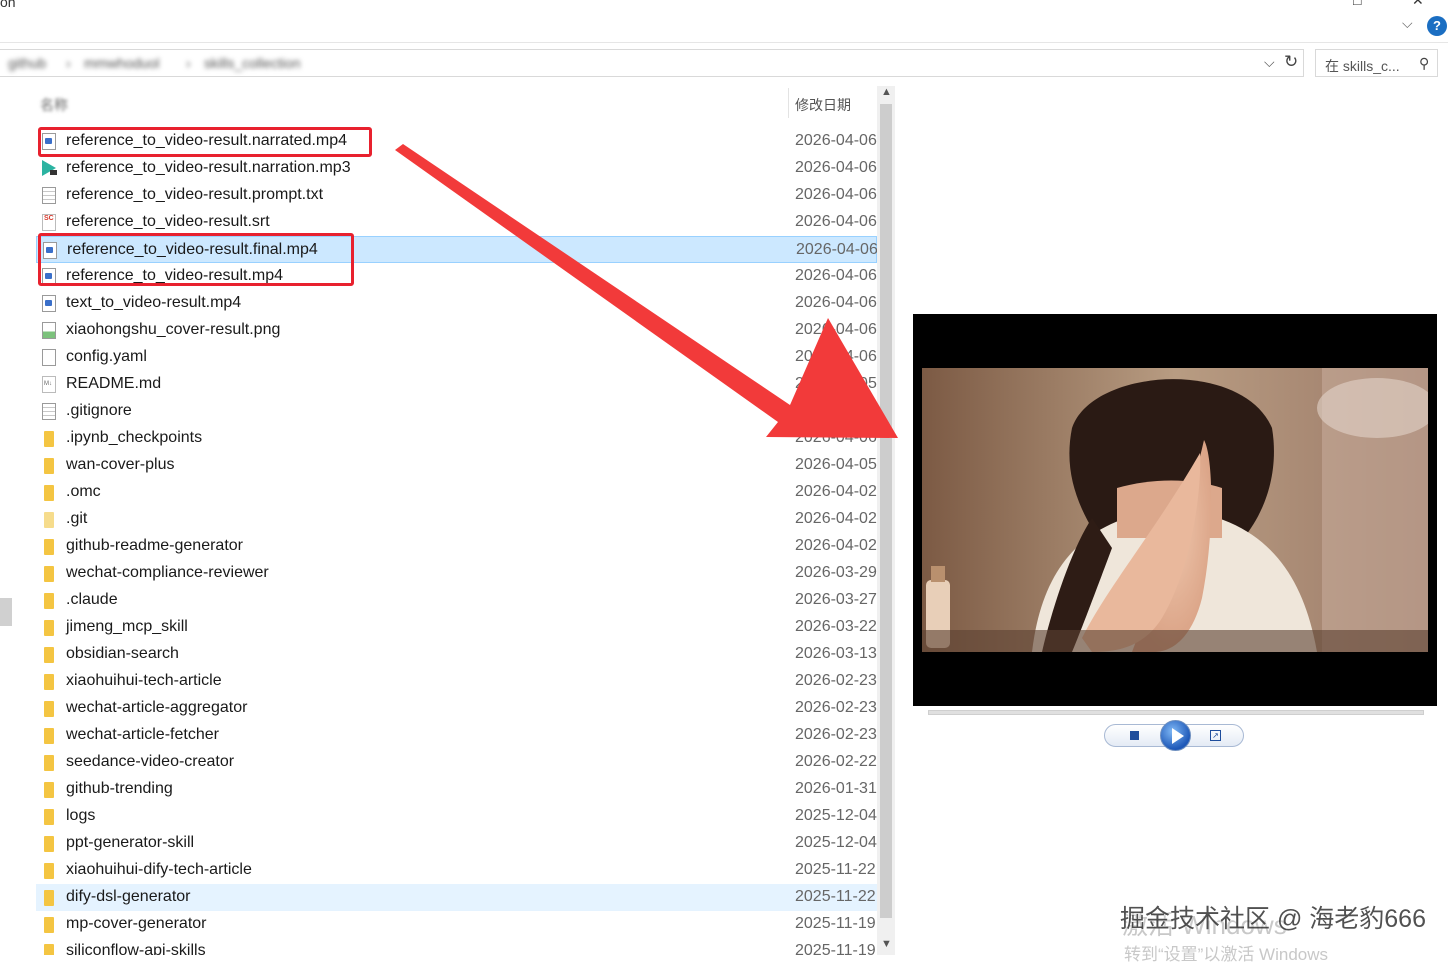  What do you see at coordinates (1226, 954) in the screenshot?
I see `activate-windows-hint: 转到“设置”以激活 Windows` at bounding box center [1226, 954].